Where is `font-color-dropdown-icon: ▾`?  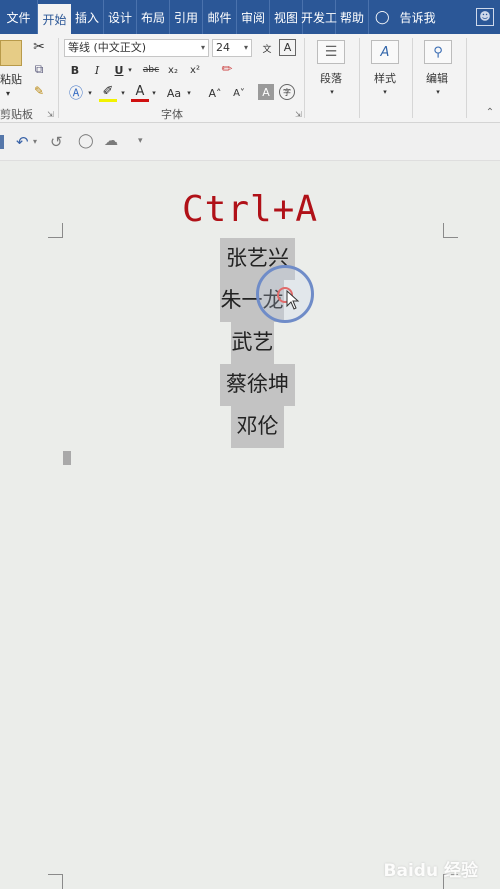
font-color-dropdown-icon: ▾ is located at coordinates (154, 93).